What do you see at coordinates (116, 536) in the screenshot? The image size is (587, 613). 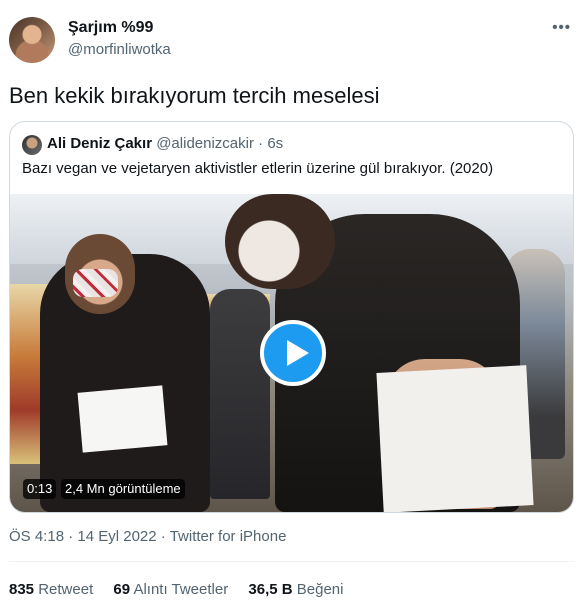 I see `tweet-date: 14 Eyl 2022` at bounding box center [116, 536].